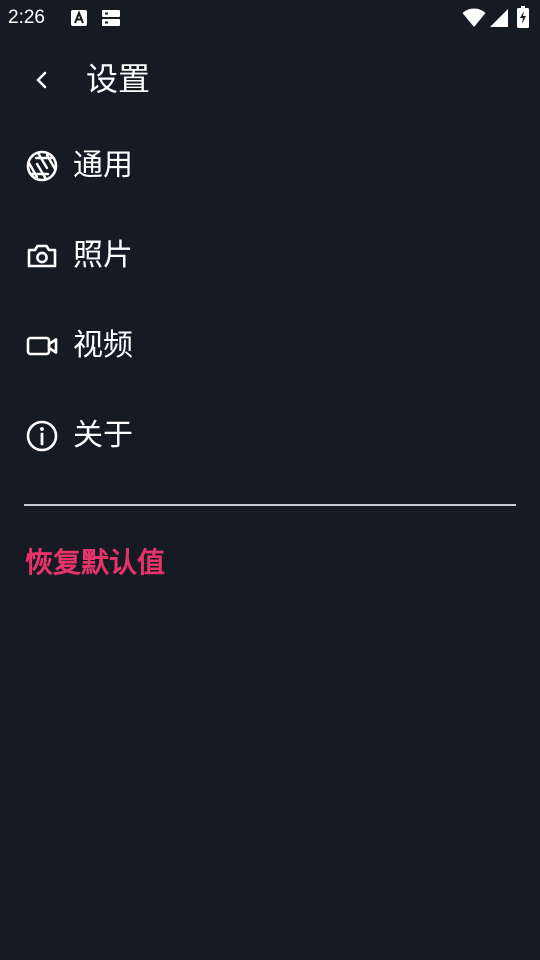 The height and width of the screenshot is (960, 540). I want to click on battery-charging-icon, so click(523, 17).